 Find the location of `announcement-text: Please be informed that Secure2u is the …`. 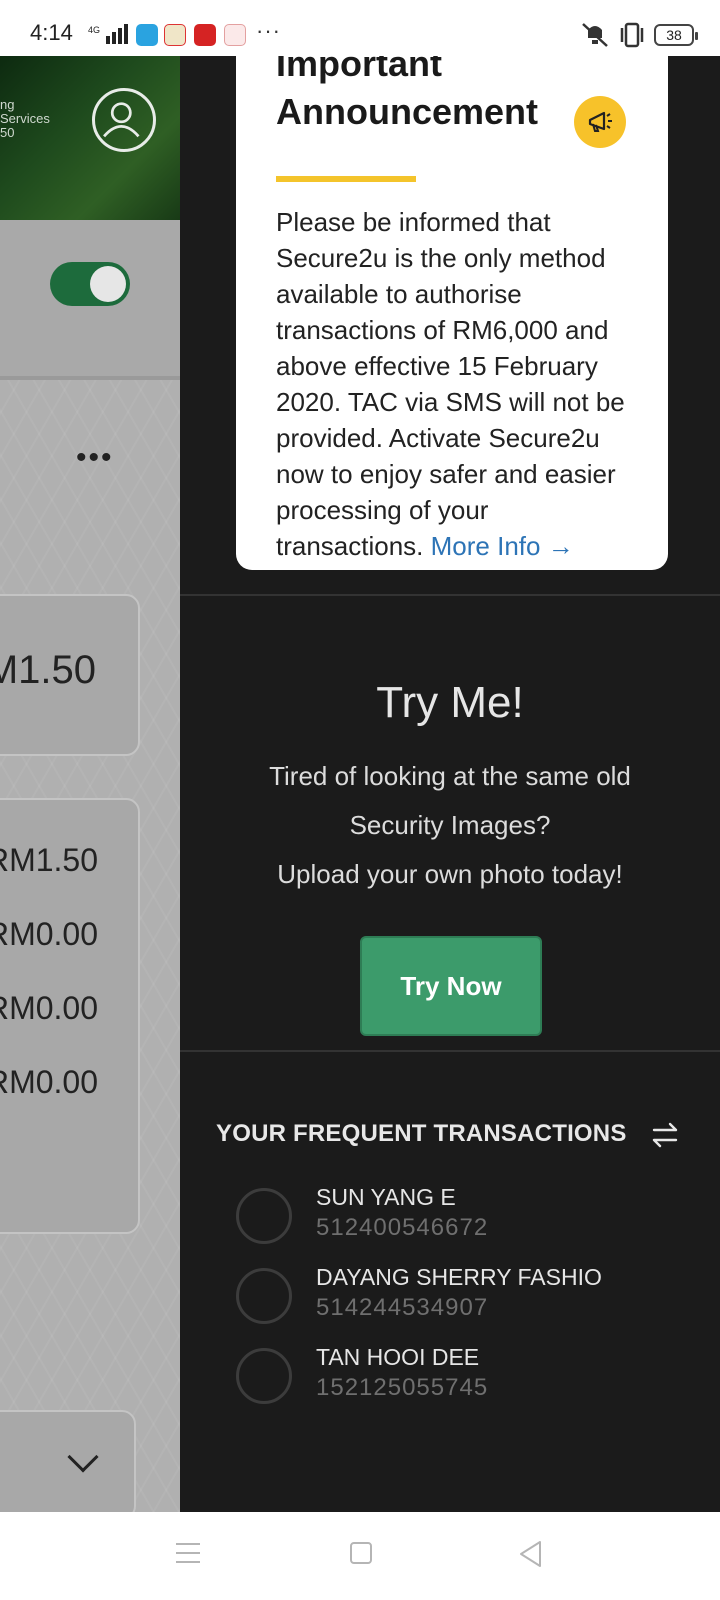

announcement-text: Please be informed that Secure2u is the … is located at coordinates (450, 384).